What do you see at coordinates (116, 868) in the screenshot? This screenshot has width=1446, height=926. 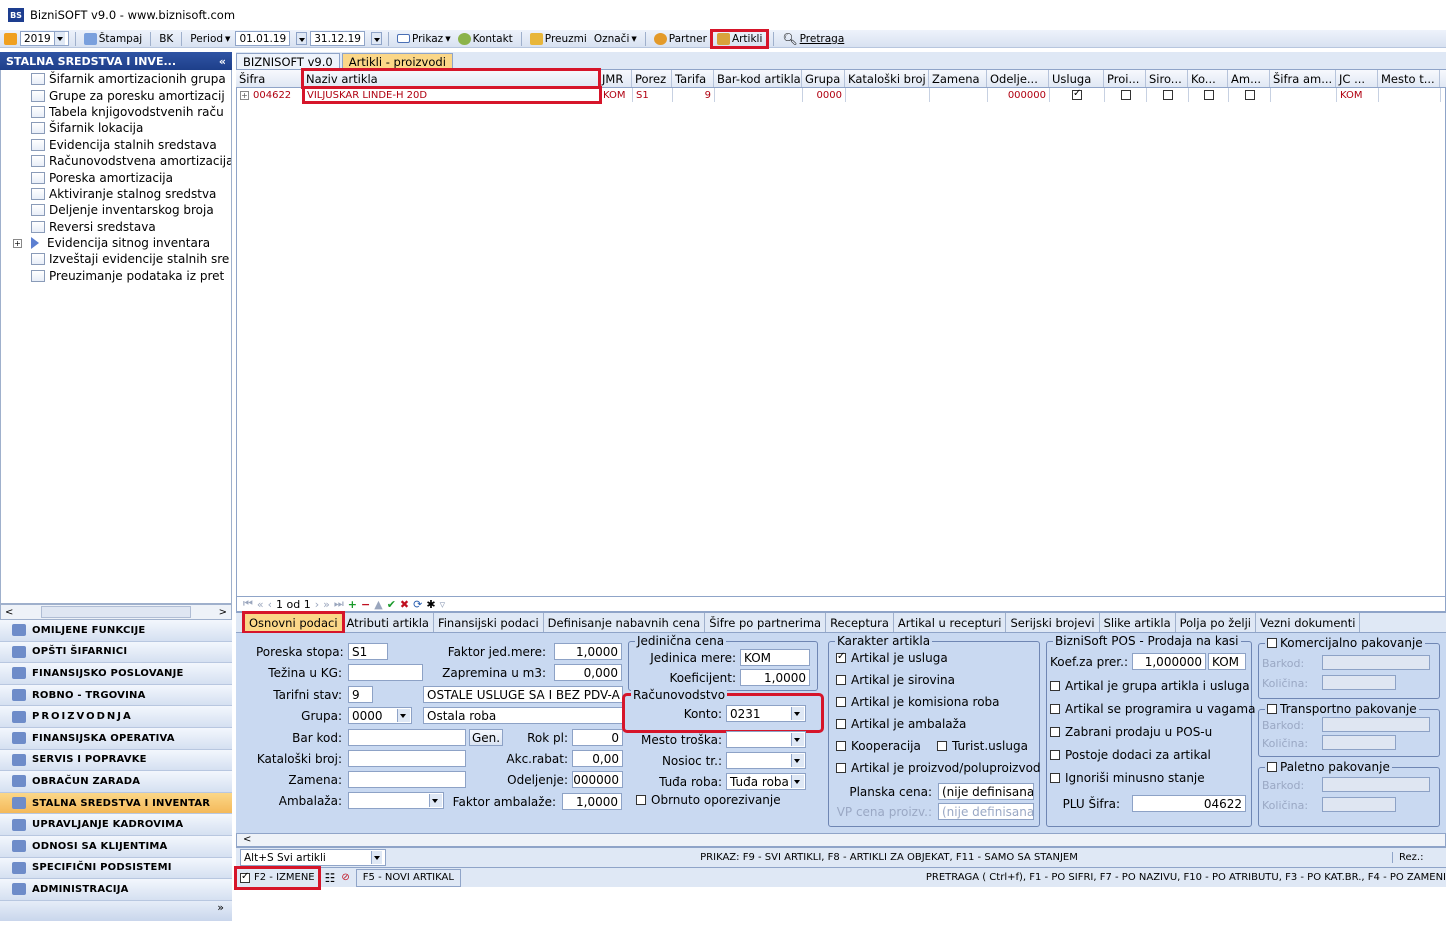 I see `module-item: SPECIFIČNI PODSISTEMI` at bounding box center [116, 868].